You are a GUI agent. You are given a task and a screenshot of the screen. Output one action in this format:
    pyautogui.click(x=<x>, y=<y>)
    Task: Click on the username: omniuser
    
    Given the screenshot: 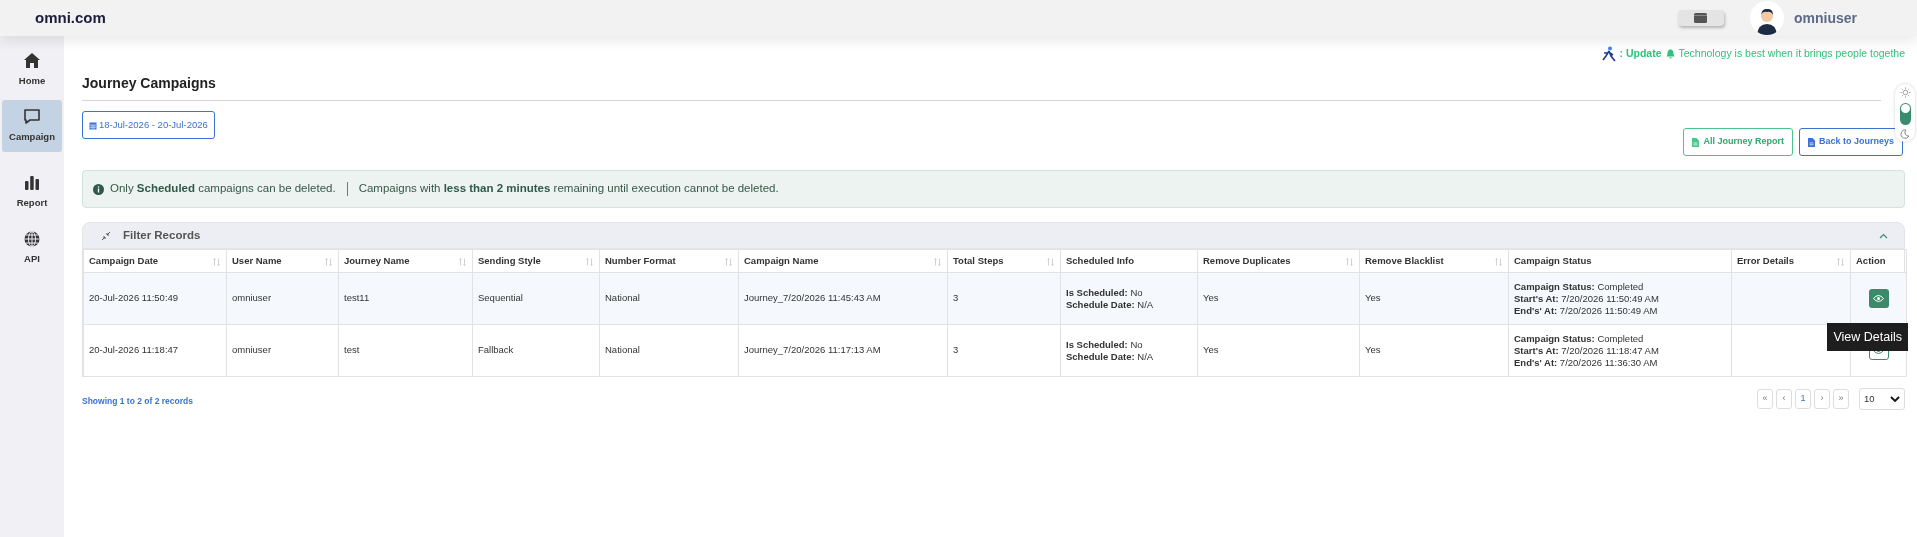 What is the action you would take?
    pyautogui.click(x=1825, y=18)
    